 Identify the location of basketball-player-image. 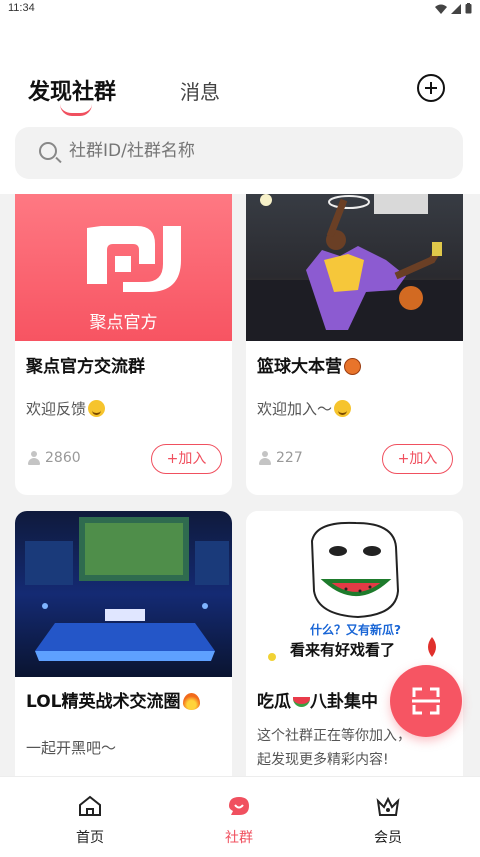
(354, 267).